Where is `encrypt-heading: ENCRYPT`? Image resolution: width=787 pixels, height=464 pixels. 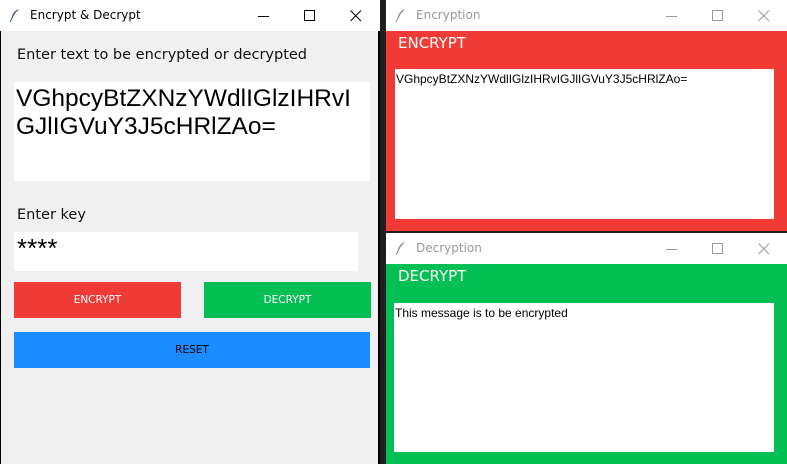 encrypt-heading: ENCRYPT is located at coordinates (432, 43).